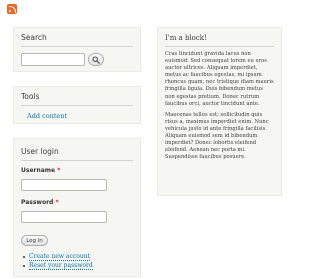  I want to click on list-item: Create new account, so click(77, 256).